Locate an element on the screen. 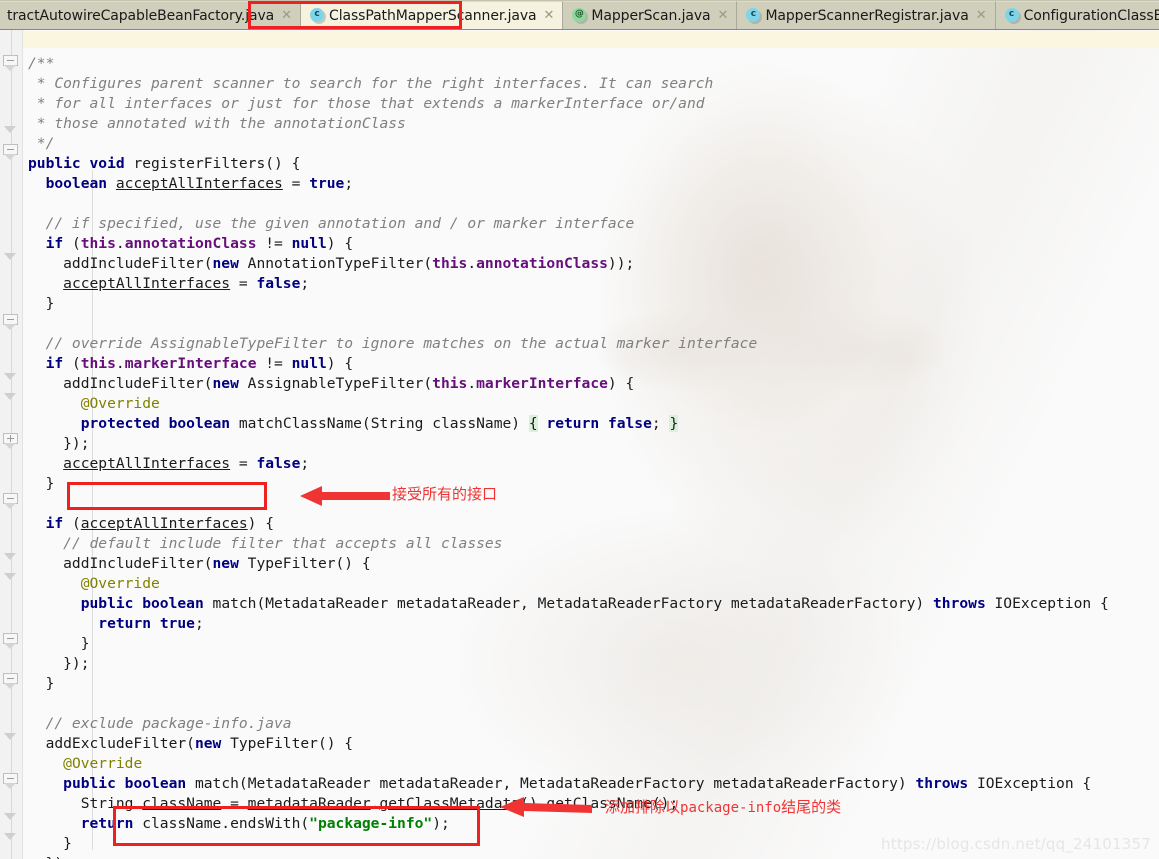 The width and height of the screenshot is (1159, 859). tab-label: ClassPathMapperScanner.java is located at coordinates (433, 15).